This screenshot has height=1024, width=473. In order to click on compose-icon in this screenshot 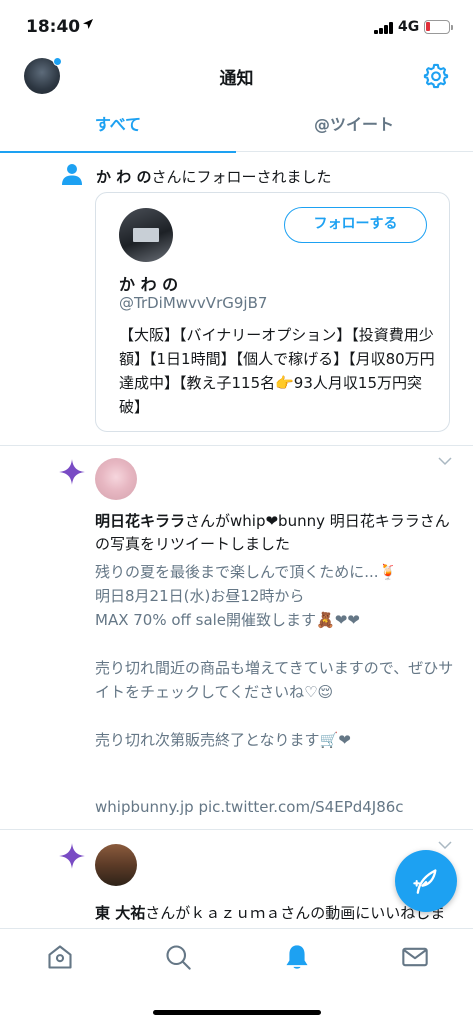, I will do `click(425, 881)`.